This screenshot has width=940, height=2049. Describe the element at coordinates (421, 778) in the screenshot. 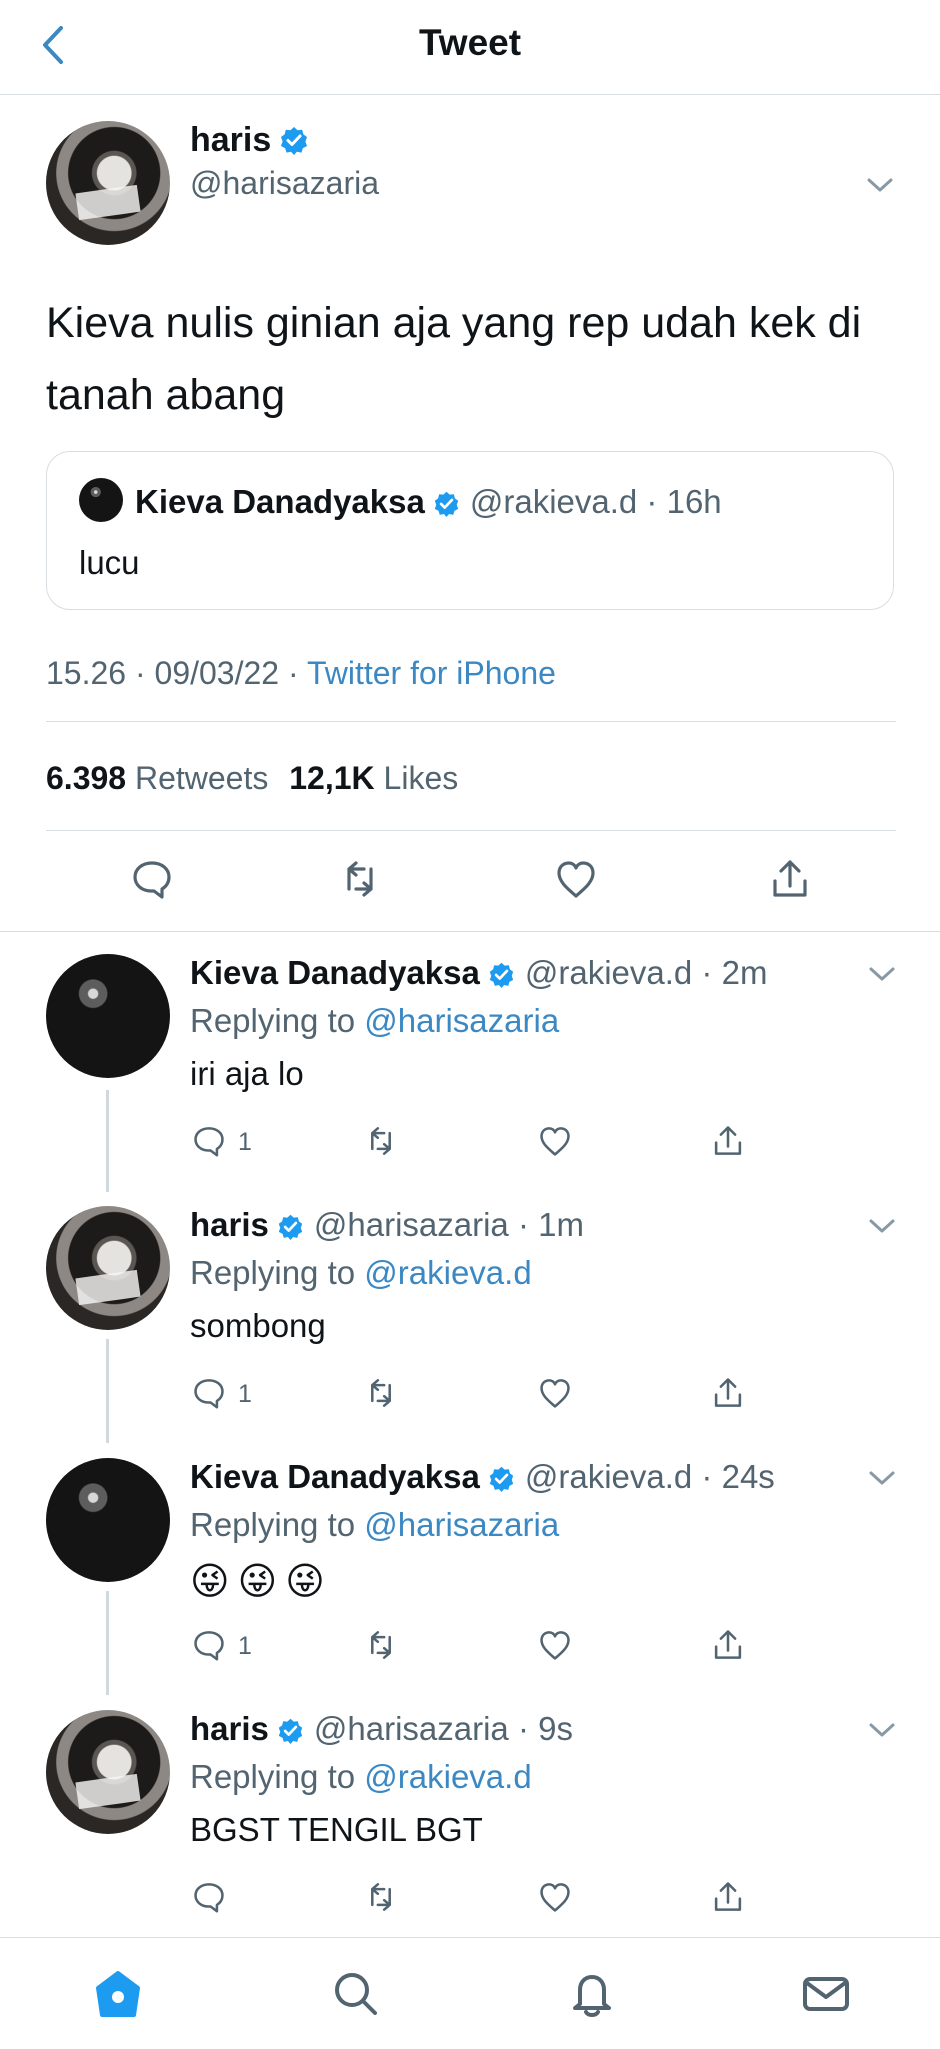

I see `likes-label: Likes` at that location.